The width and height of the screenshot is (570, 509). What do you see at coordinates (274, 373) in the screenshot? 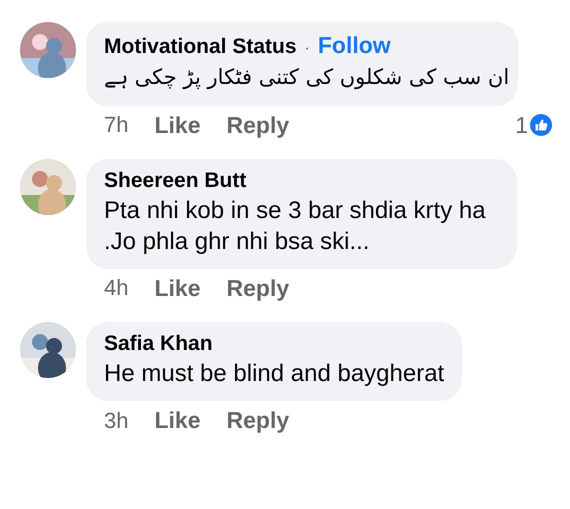
I see `comment-text: He must be blind and baygherat` at bounding box center [274, 373].